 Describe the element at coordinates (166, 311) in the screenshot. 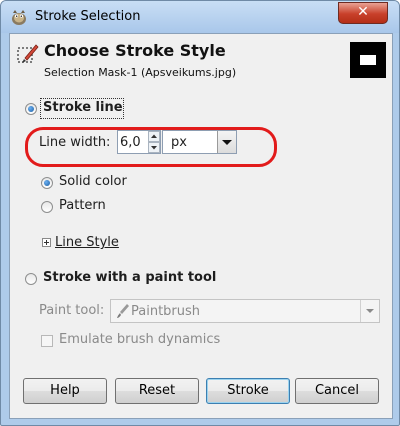

I see `paint-tool-value: Paintbrush` at that location.